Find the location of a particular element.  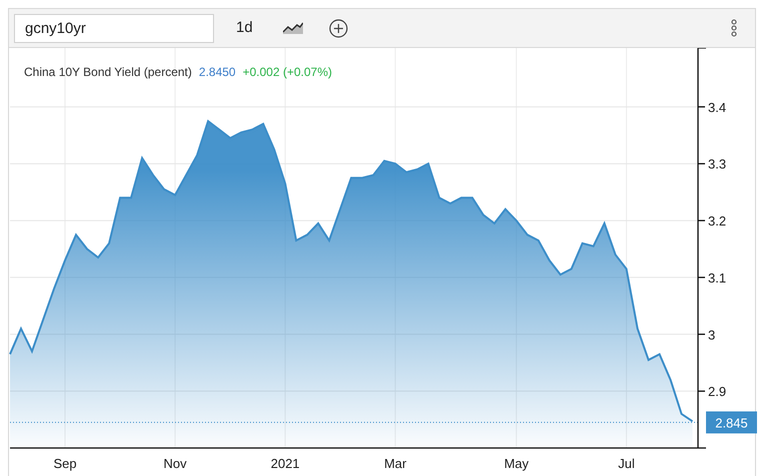

symbol-field: gcny10yr is located at coordinates (114, 28).